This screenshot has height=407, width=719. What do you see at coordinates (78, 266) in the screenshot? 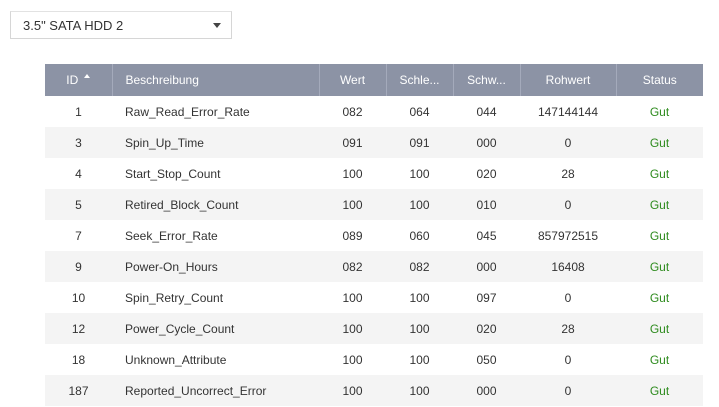
I see `cell-id: 9` at bounding box center [78, 266].